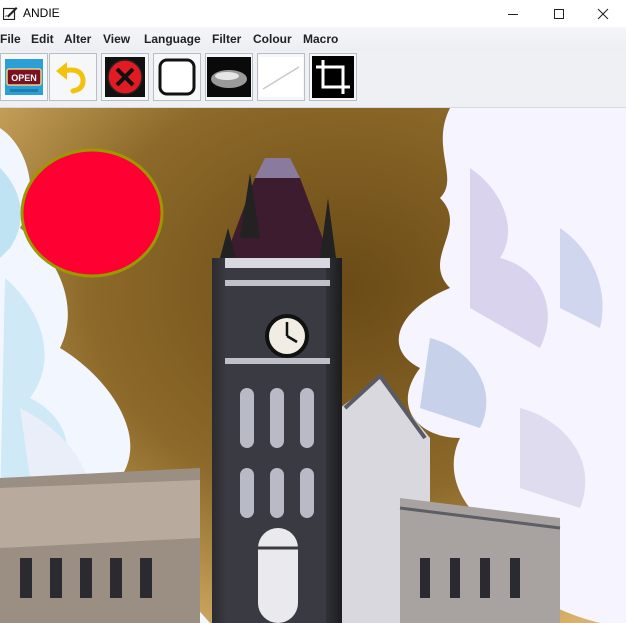 This screenshot has width=626, height=623. Describe the element at coordinates (313, 13) in the screenshot. I see `title-bar: ANDIE` at that location.